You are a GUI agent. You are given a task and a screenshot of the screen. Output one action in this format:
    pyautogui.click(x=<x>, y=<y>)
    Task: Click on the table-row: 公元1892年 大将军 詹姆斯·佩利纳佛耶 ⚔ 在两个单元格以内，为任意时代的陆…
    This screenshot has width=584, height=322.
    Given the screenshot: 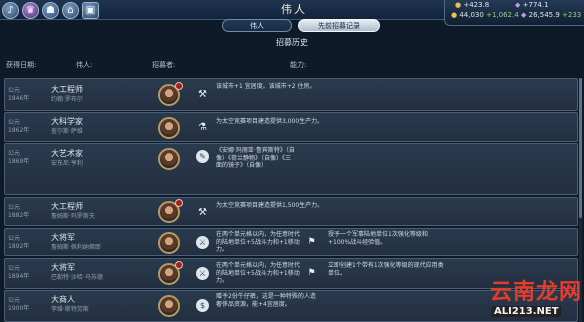 What is the action you would take?
    pyautogui.click(x=291, y=242)
    